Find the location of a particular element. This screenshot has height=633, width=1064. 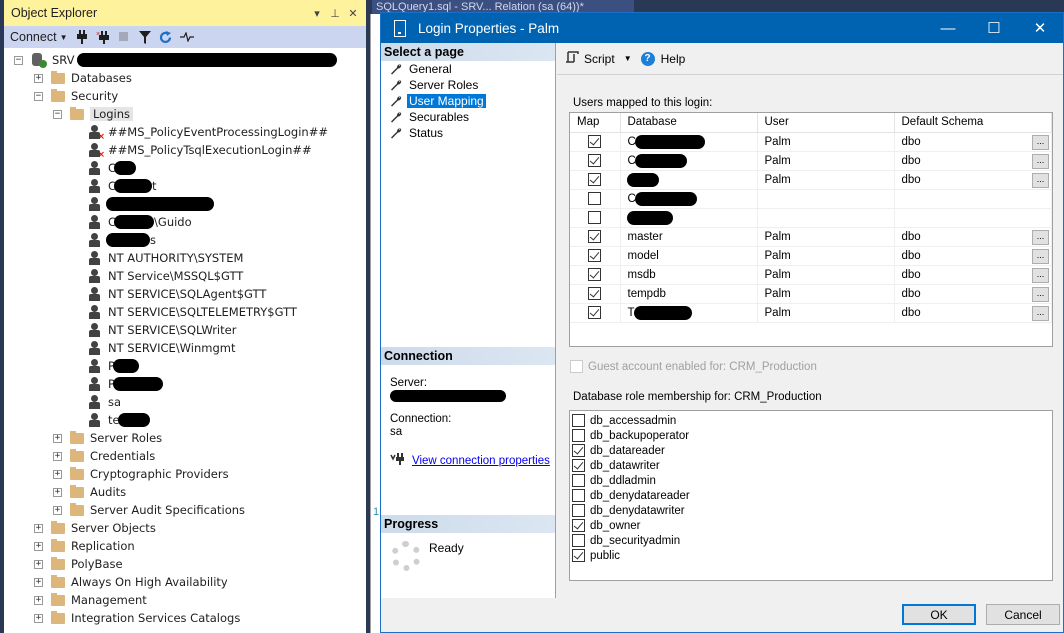

page-item-general: General is located at coordinates (468, 69).